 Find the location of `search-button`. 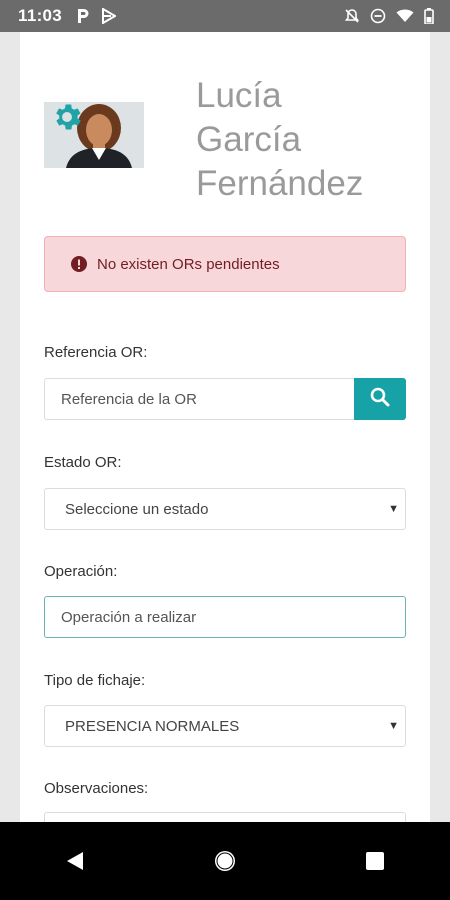

search-button is located at coordinates (380, 399).